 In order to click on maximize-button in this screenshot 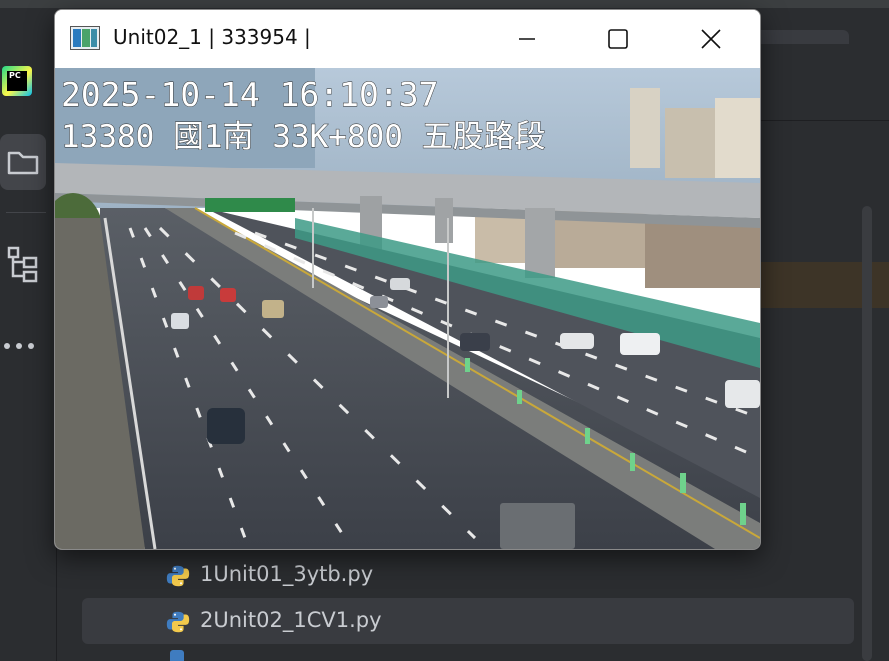, I will do `click(618, 39)`.